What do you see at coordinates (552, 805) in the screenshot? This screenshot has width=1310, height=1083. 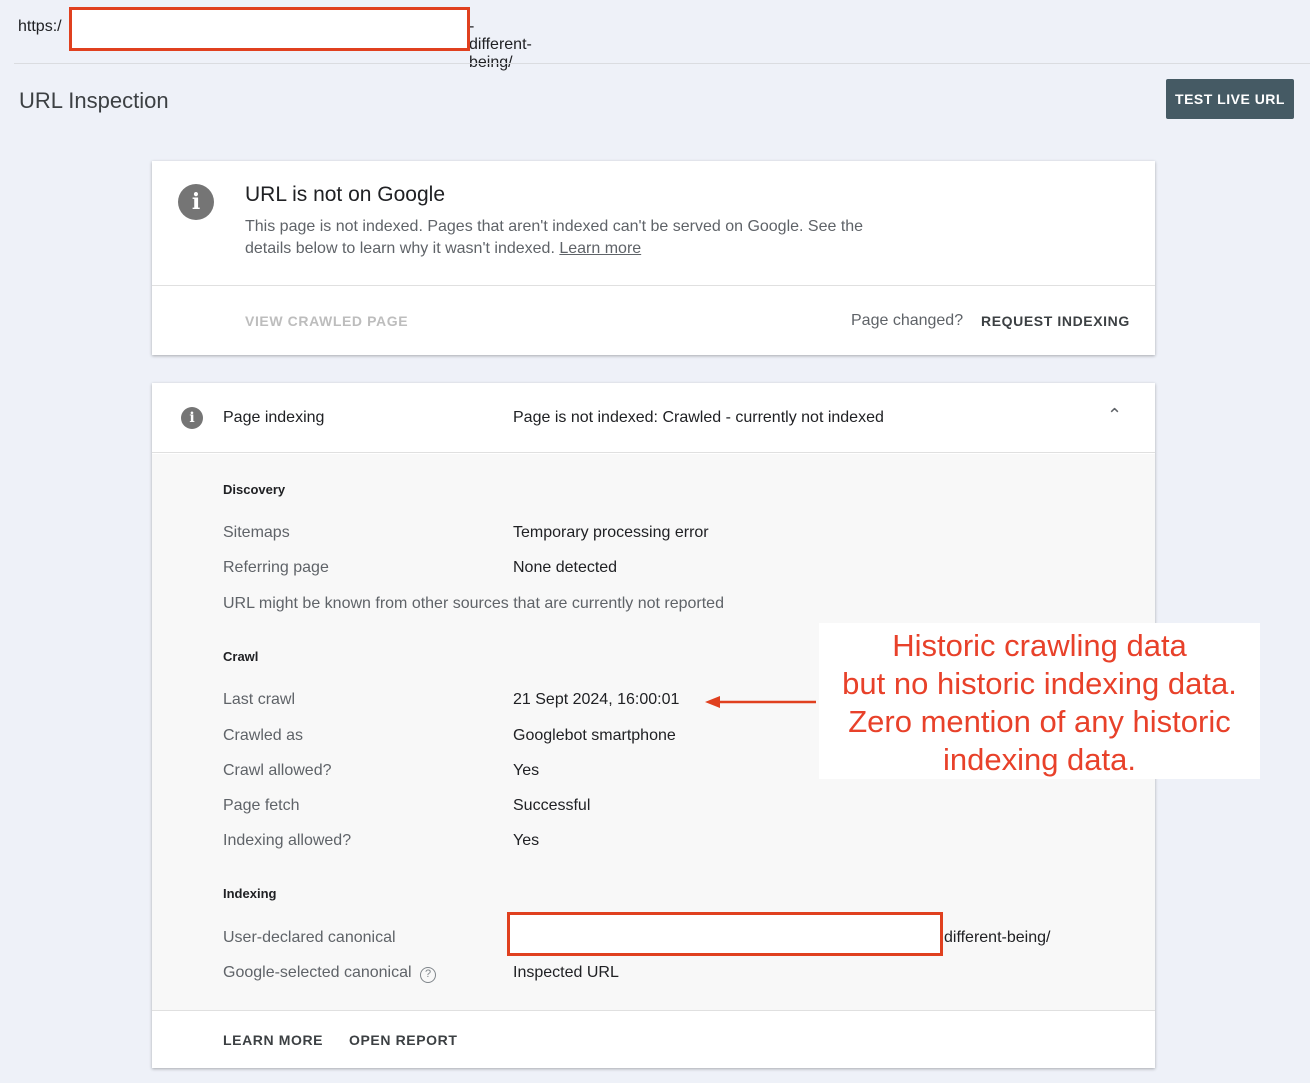 I see `page-fetch-value: Successful` at bounding box center [552, 805].